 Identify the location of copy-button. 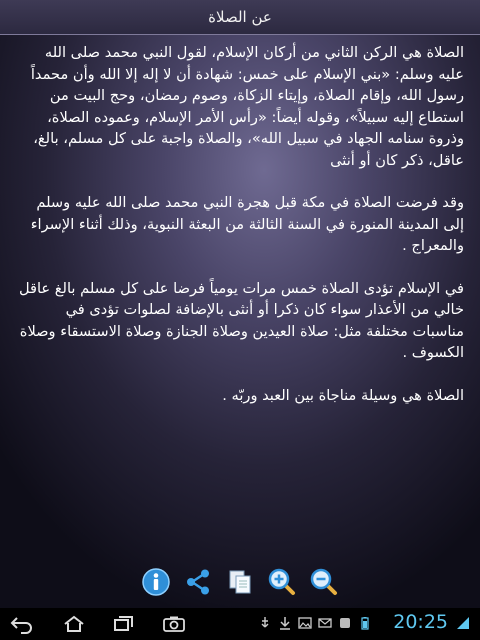
(240, 582).